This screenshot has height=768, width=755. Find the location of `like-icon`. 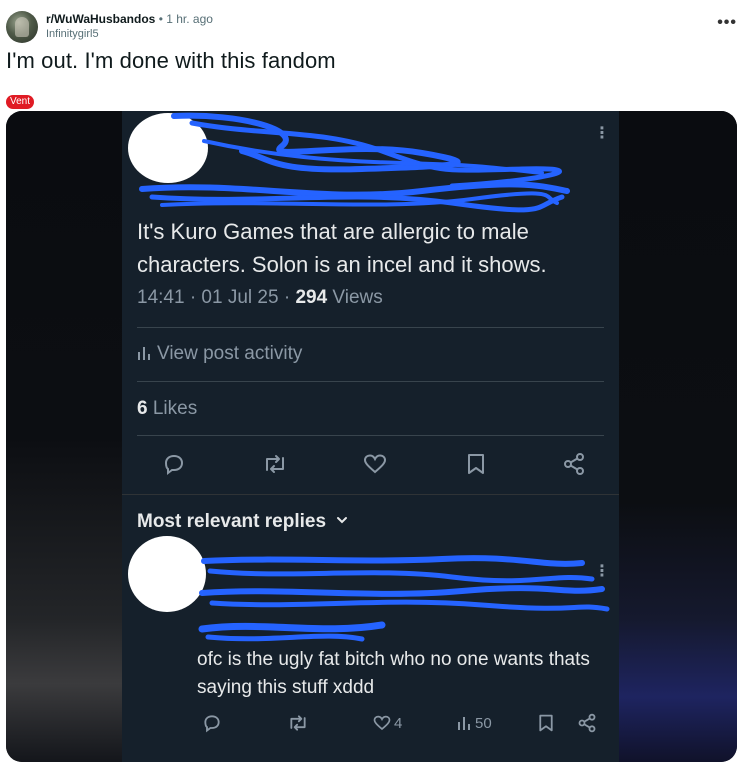

like-icon is located at coordinates (375, 464).